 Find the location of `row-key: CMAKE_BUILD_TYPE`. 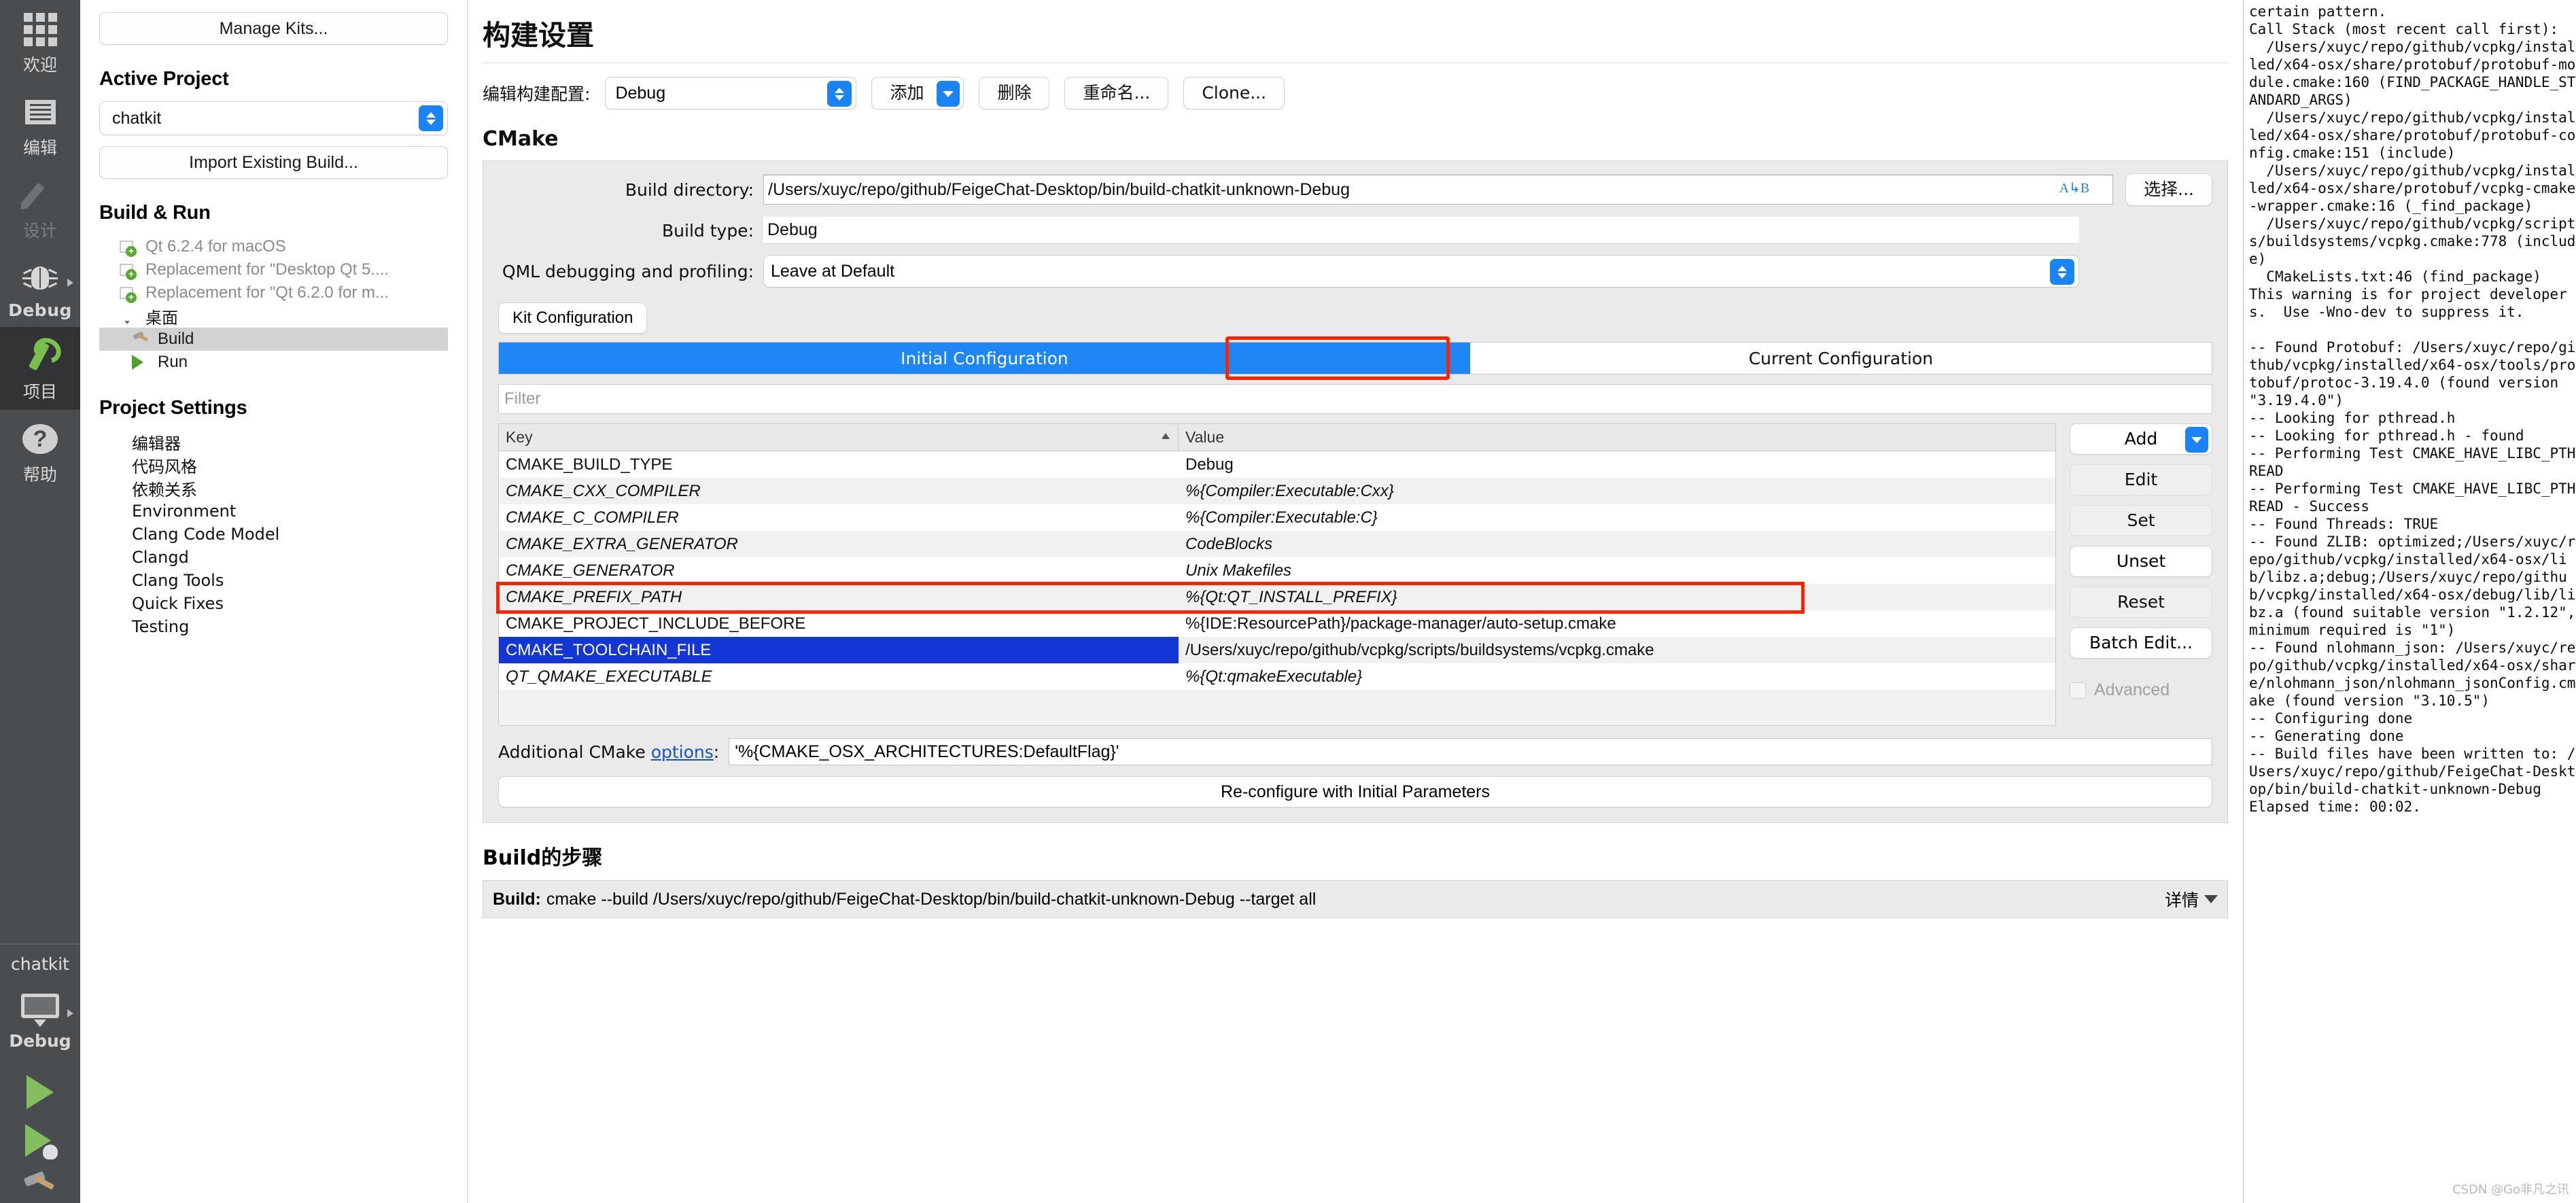

row-key: CMAKE_BUILD_TYPE is located at coordinates (589, 464).